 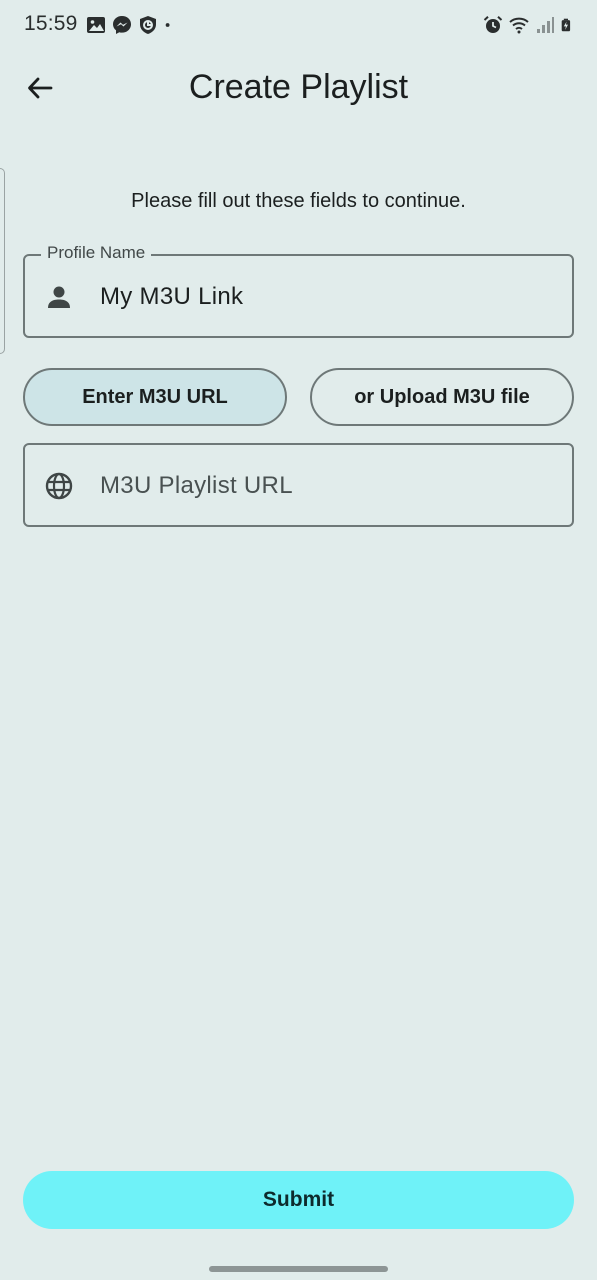 What do you see at coordinates (167, 25) in the screenshot?
I see `dot-icon` at bounding box center [167, 25].